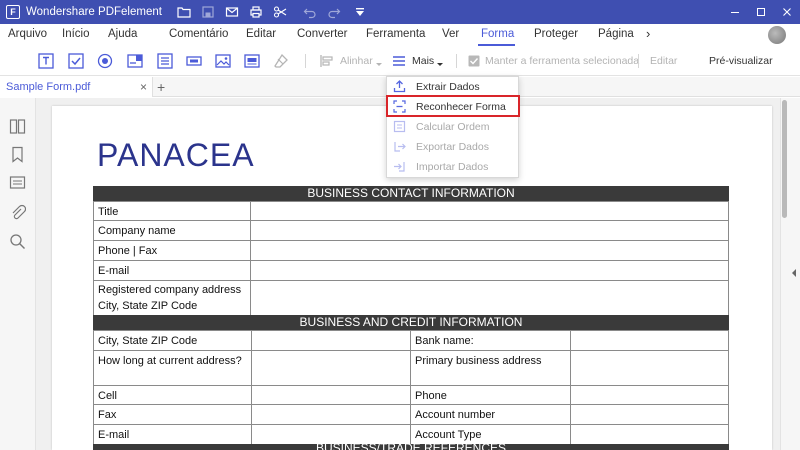 This screenshot has width=800, height=450. I want to click on list-box-icon, so click(165, 61).